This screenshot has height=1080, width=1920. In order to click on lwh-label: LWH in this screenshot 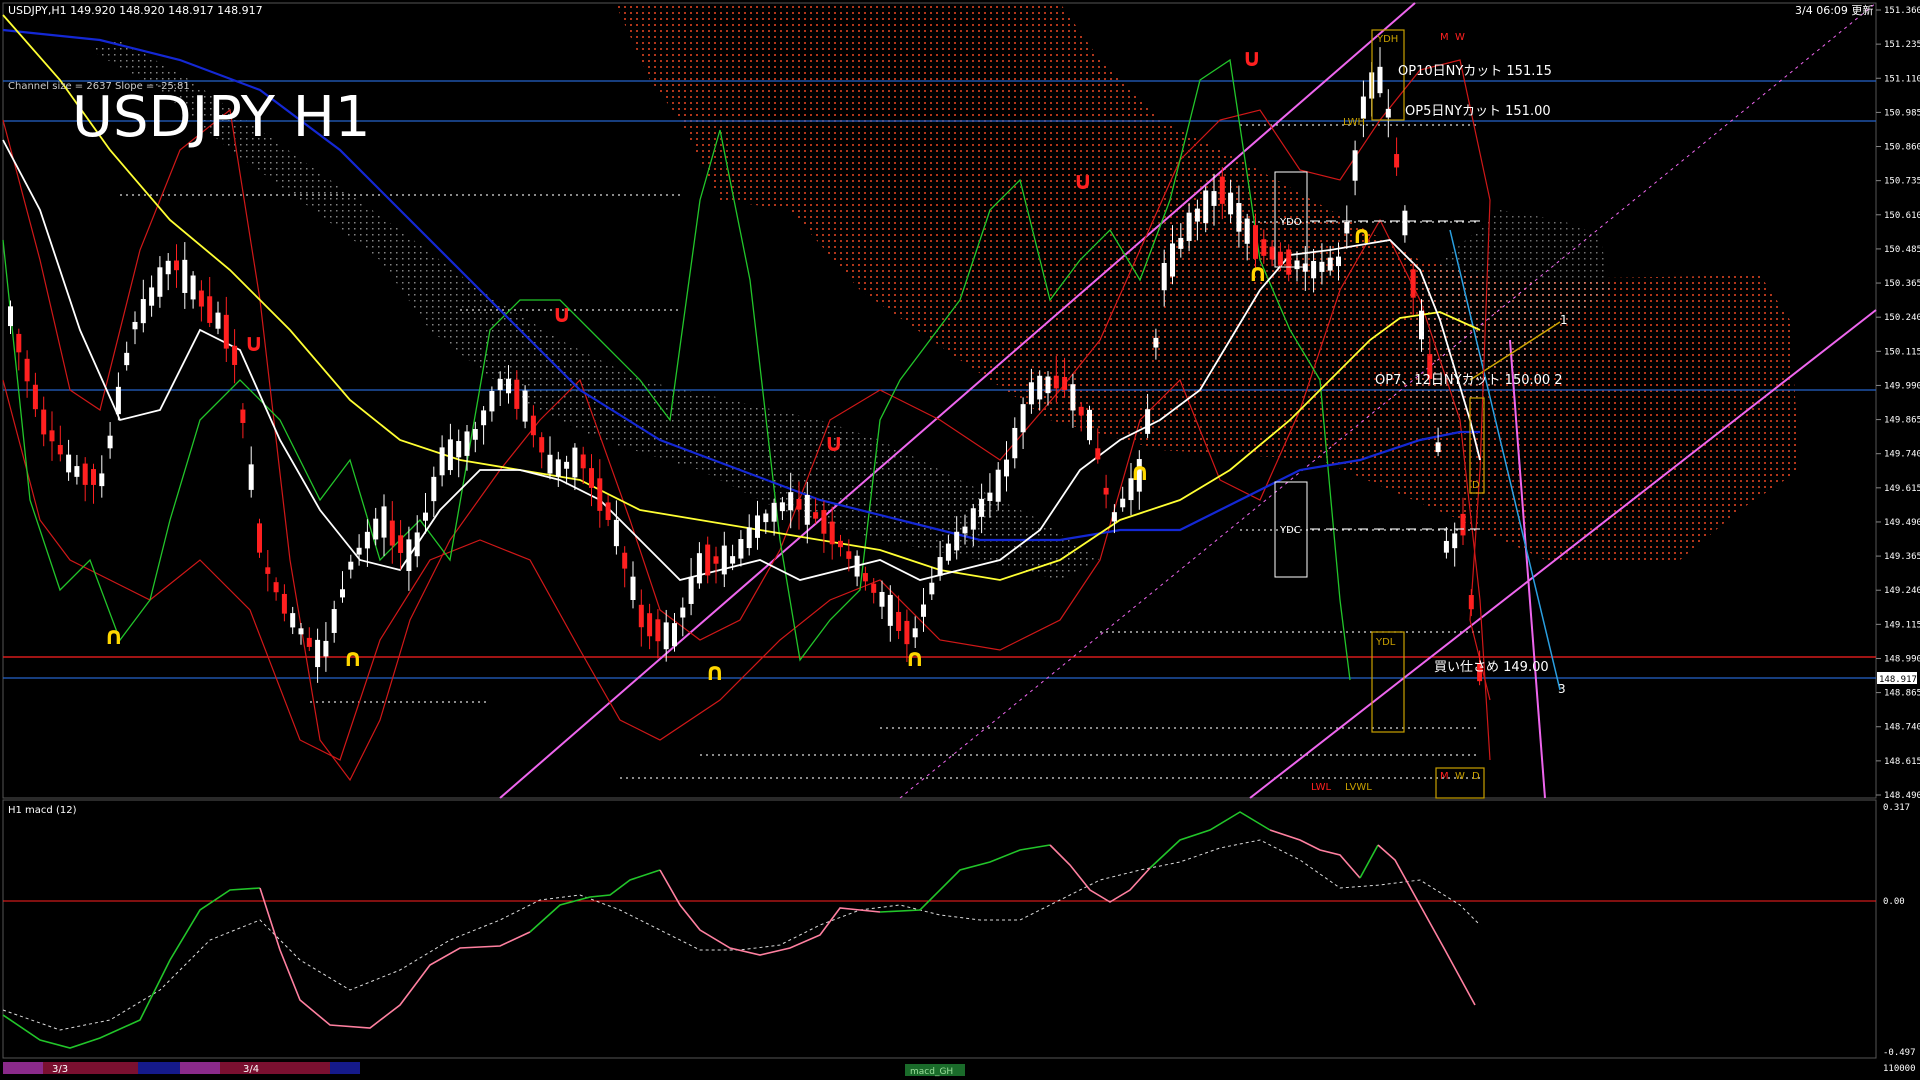, I will do `click(1354, 122)`.